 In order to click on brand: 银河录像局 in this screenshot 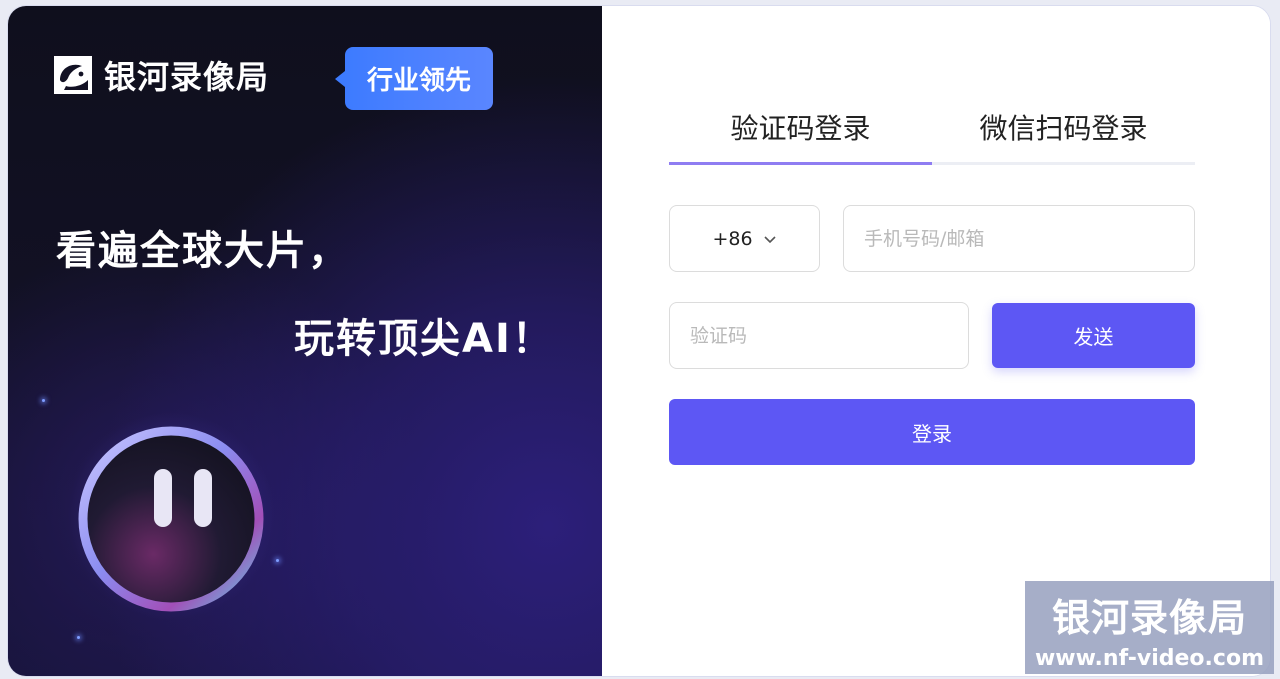, I will do `click(161, 75)`.